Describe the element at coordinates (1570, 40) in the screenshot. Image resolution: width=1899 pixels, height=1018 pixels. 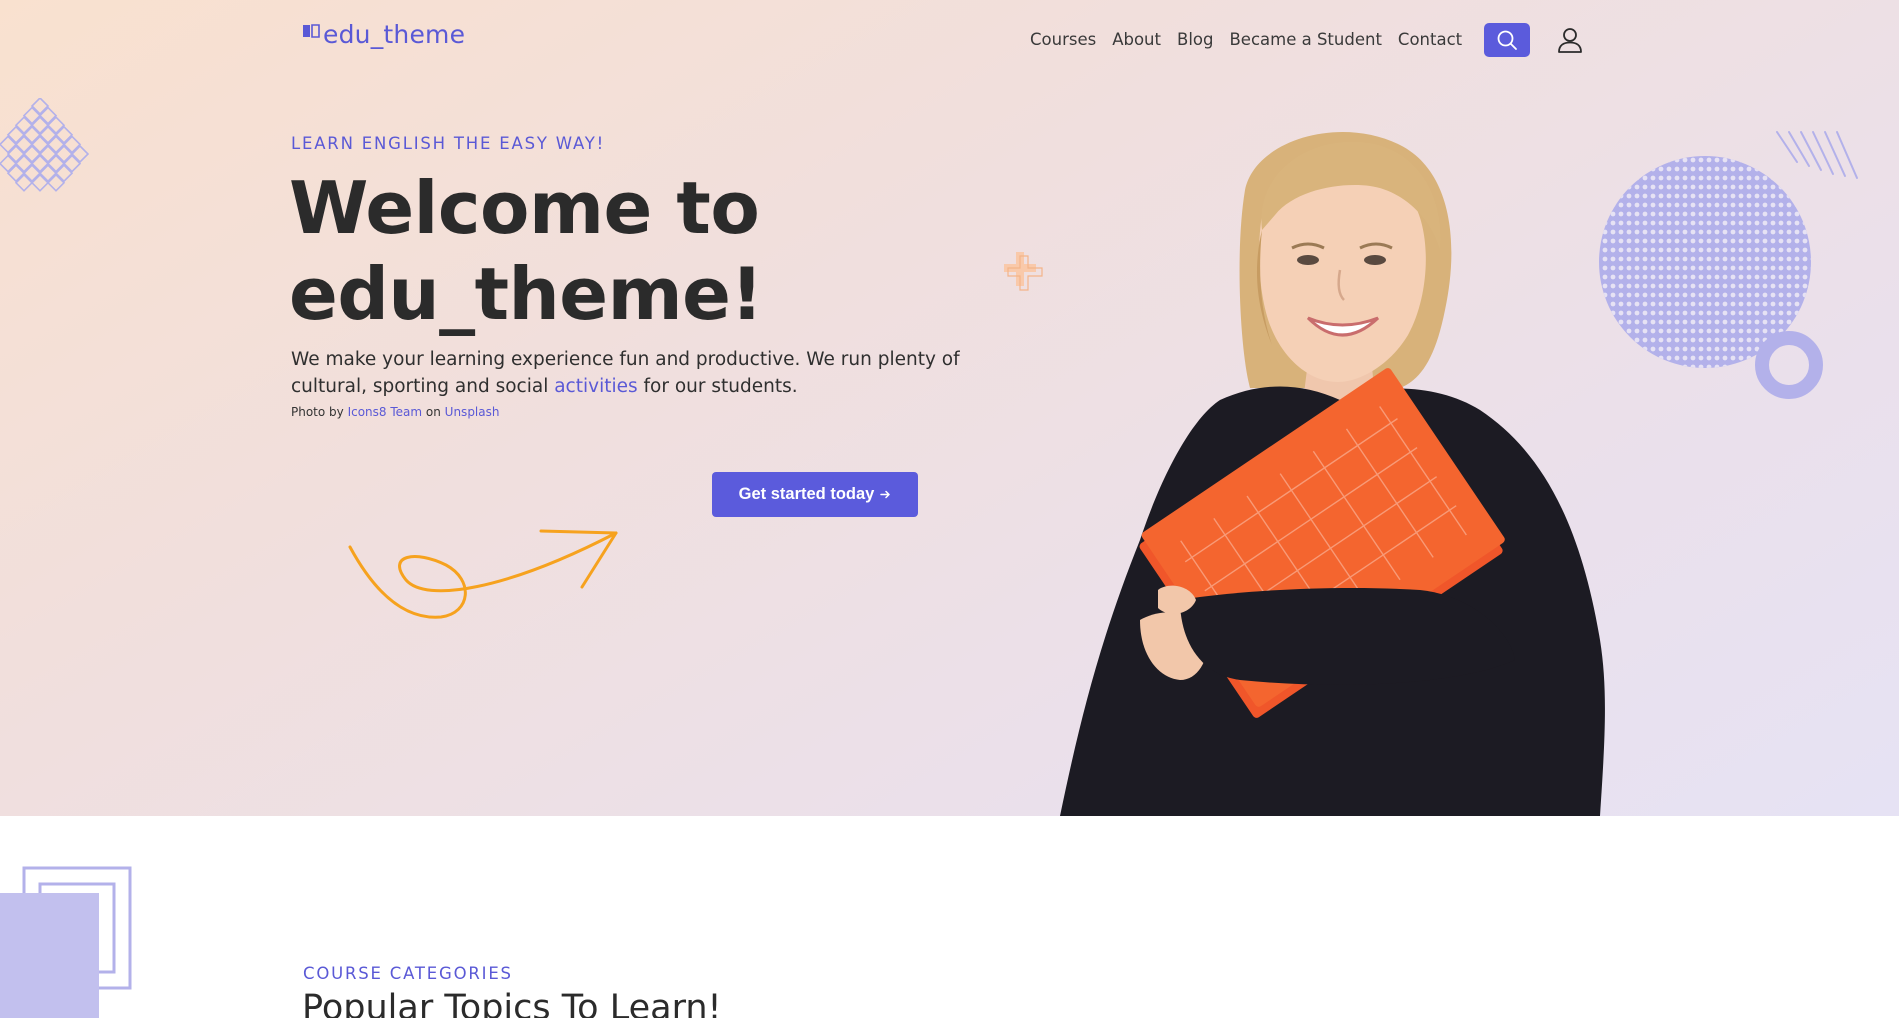
I see `user-icon` at that location.